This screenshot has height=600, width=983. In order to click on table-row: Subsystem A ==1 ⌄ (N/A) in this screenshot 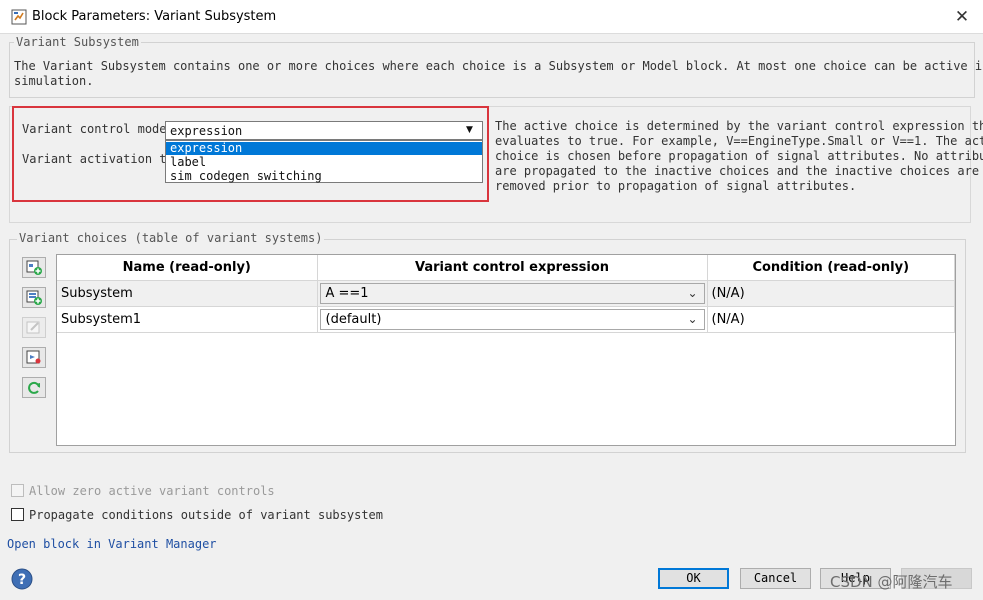, I will do `click(506, 293)`.